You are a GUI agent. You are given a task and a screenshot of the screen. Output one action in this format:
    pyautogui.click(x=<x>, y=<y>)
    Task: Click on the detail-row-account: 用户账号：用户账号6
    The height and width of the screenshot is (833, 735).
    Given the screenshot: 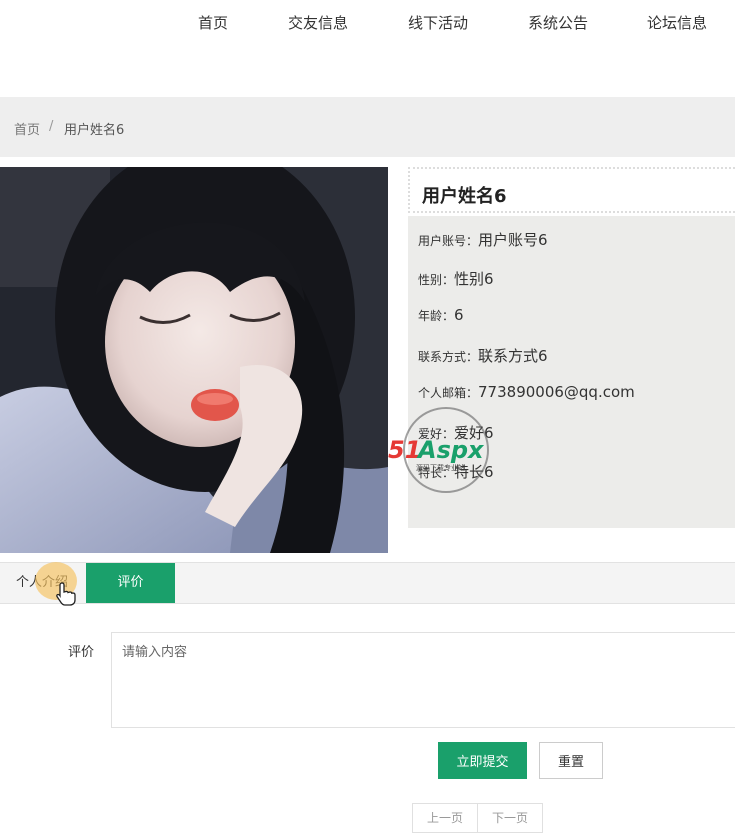 What is the action you would take?
    pyautogui.click(x=483, y=239)
    